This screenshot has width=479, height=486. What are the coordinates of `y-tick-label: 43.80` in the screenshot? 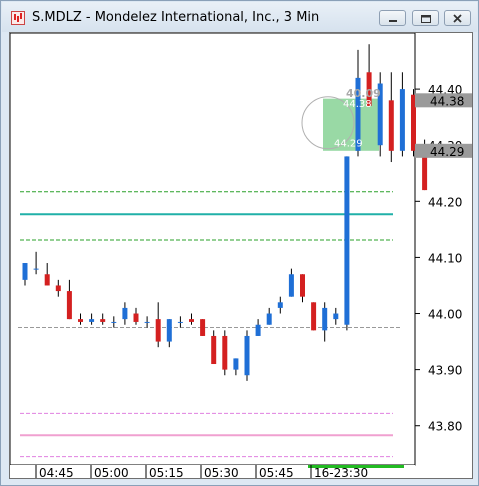 It's located at (445, 427).